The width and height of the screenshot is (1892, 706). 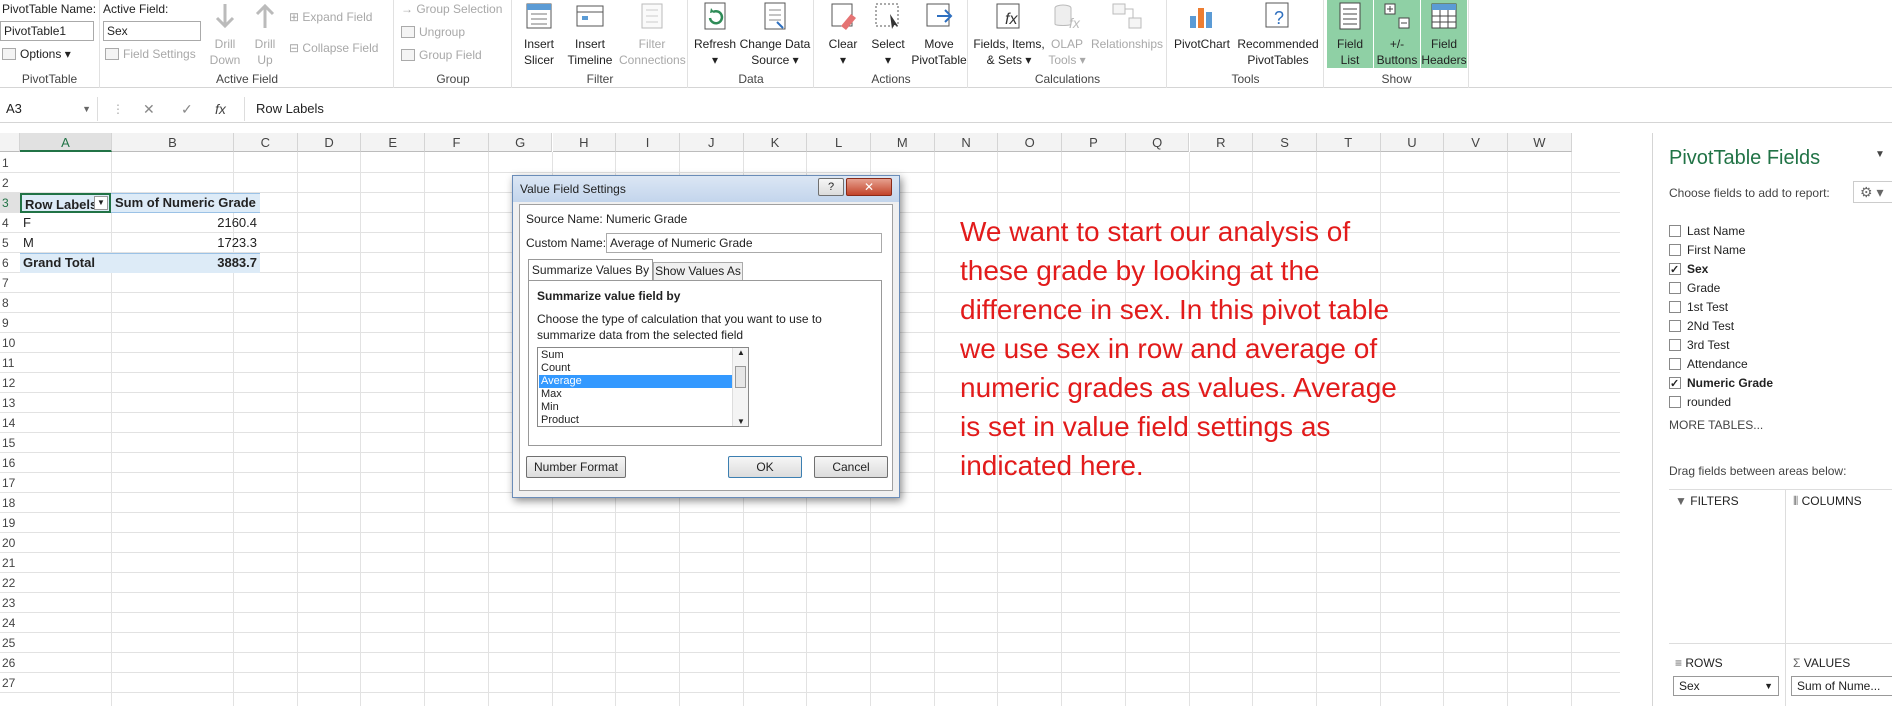 I want to click on row-header: 23, so click(x=10, y=603).